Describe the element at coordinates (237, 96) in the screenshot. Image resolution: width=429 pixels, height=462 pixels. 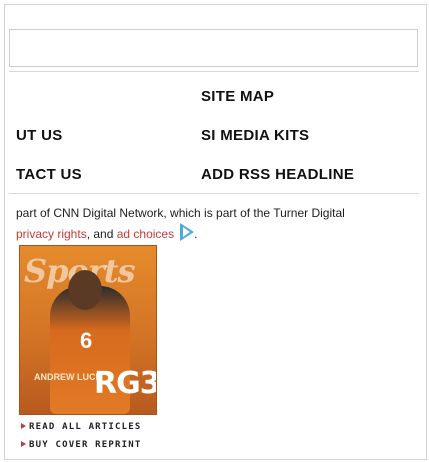
I see `site-map-link: SITE MAP` at that location.